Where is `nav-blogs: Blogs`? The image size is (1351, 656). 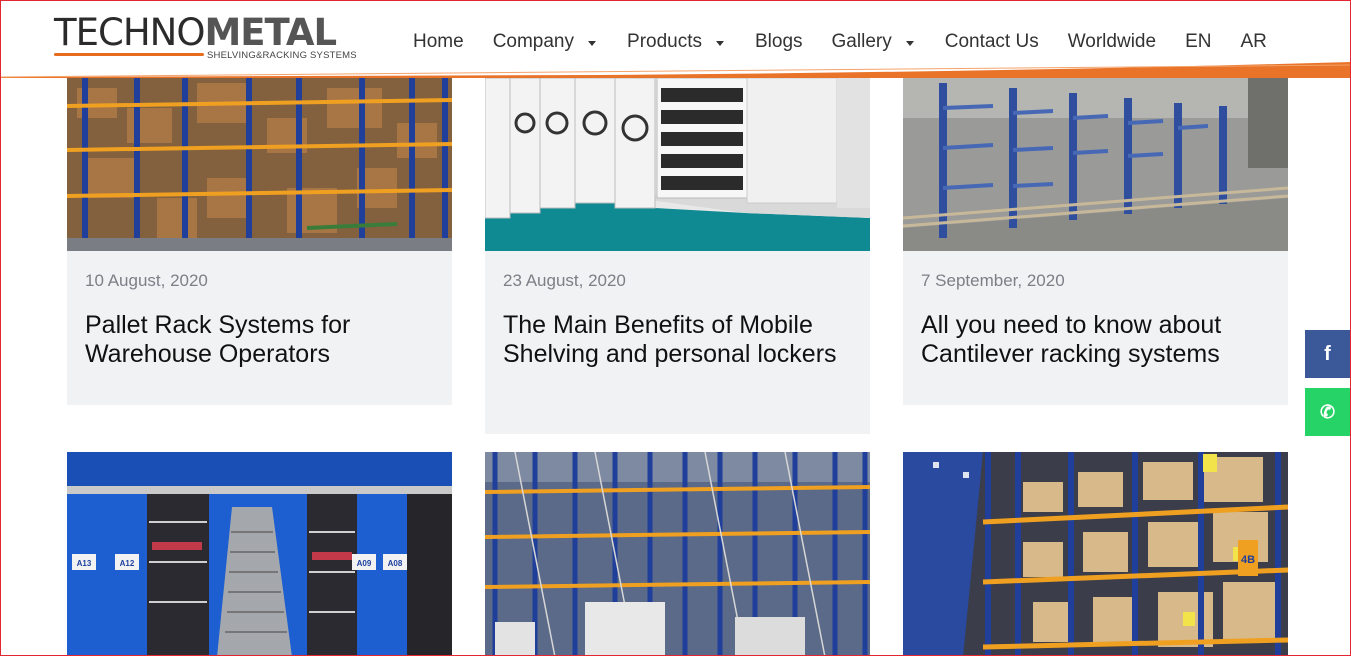 nav-blogs: Blogs is located at coordinates (779, 42).